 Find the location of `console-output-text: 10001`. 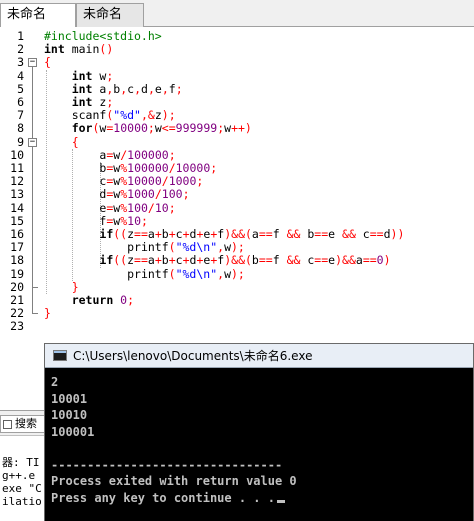

console-output-text: 10001 is located at coordinates (69, 398).